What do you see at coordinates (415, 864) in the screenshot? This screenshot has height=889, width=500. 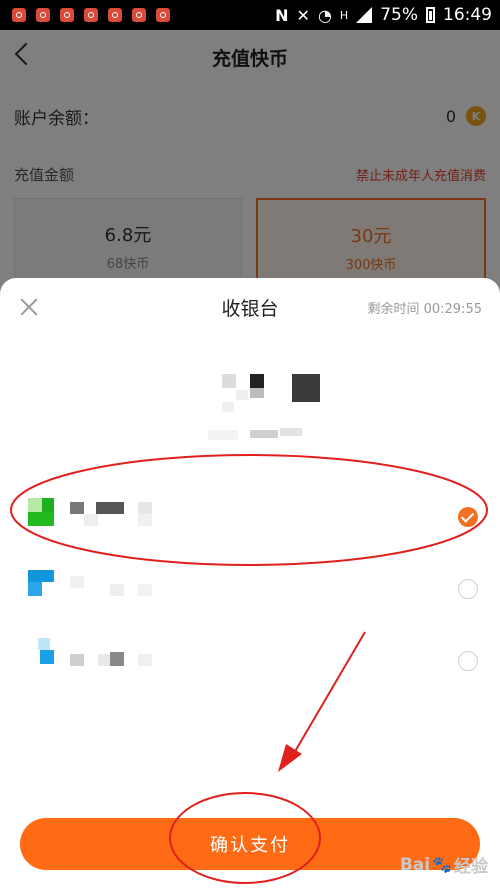 I see `watermark-text: Bai` at bounding box center [415, 864].